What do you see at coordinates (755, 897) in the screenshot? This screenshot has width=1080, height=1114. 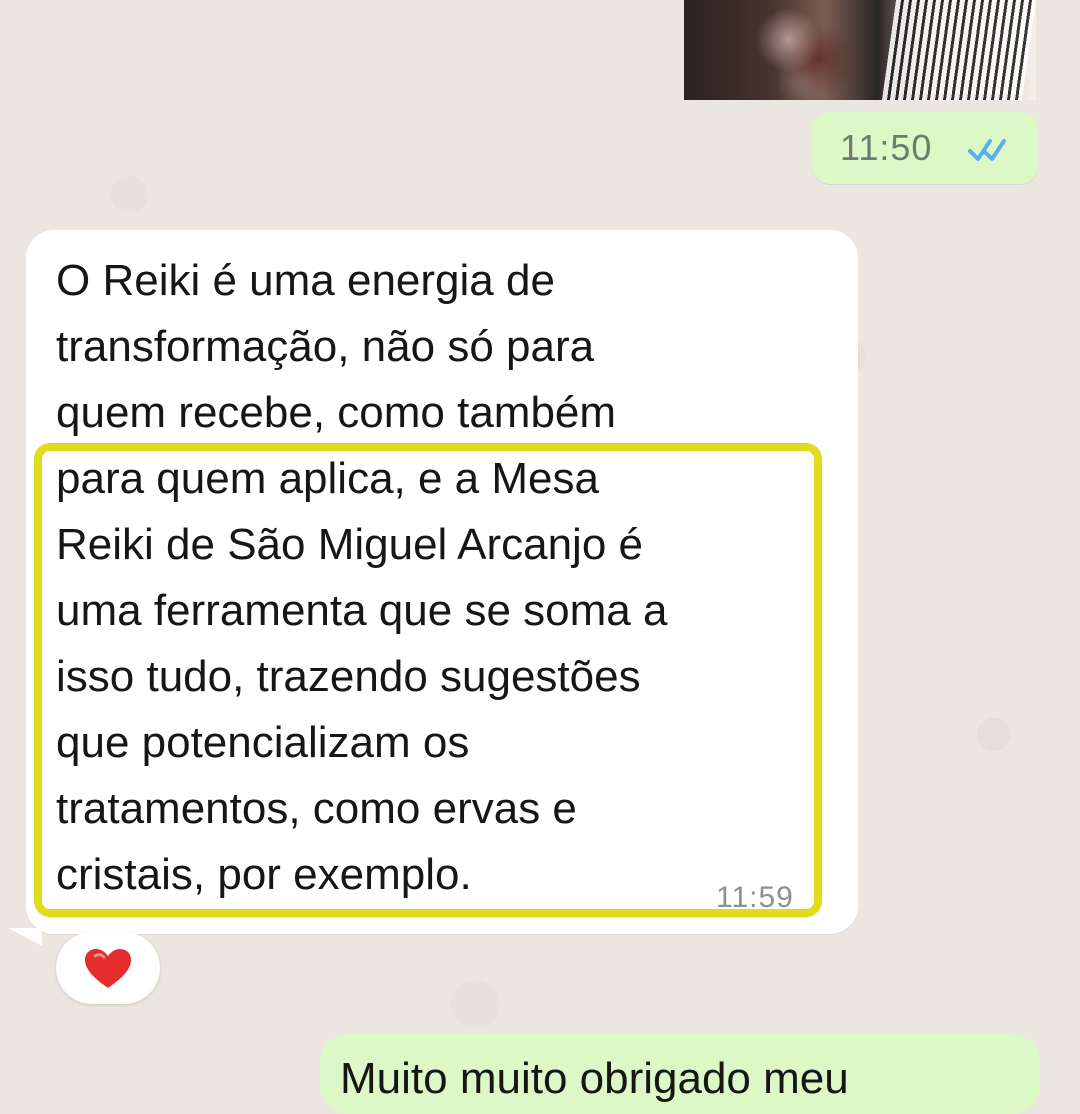 I see `incoming-message-time: 11:59` at bounding box center [755, 897].